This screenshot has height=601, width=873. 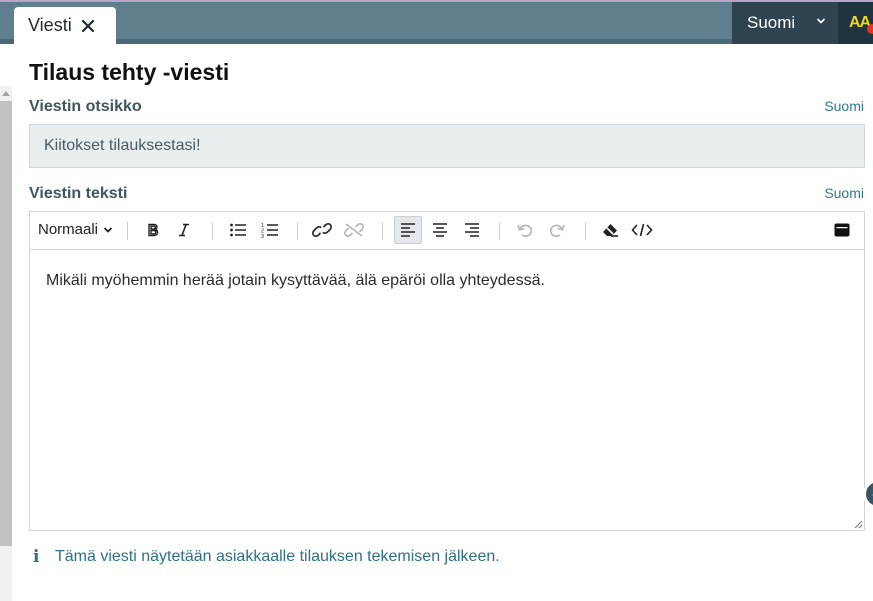 What do you see at coordinates (610, 230) in the screenshot?
I see `clear-format-icon` at bounding box center [610, 230].